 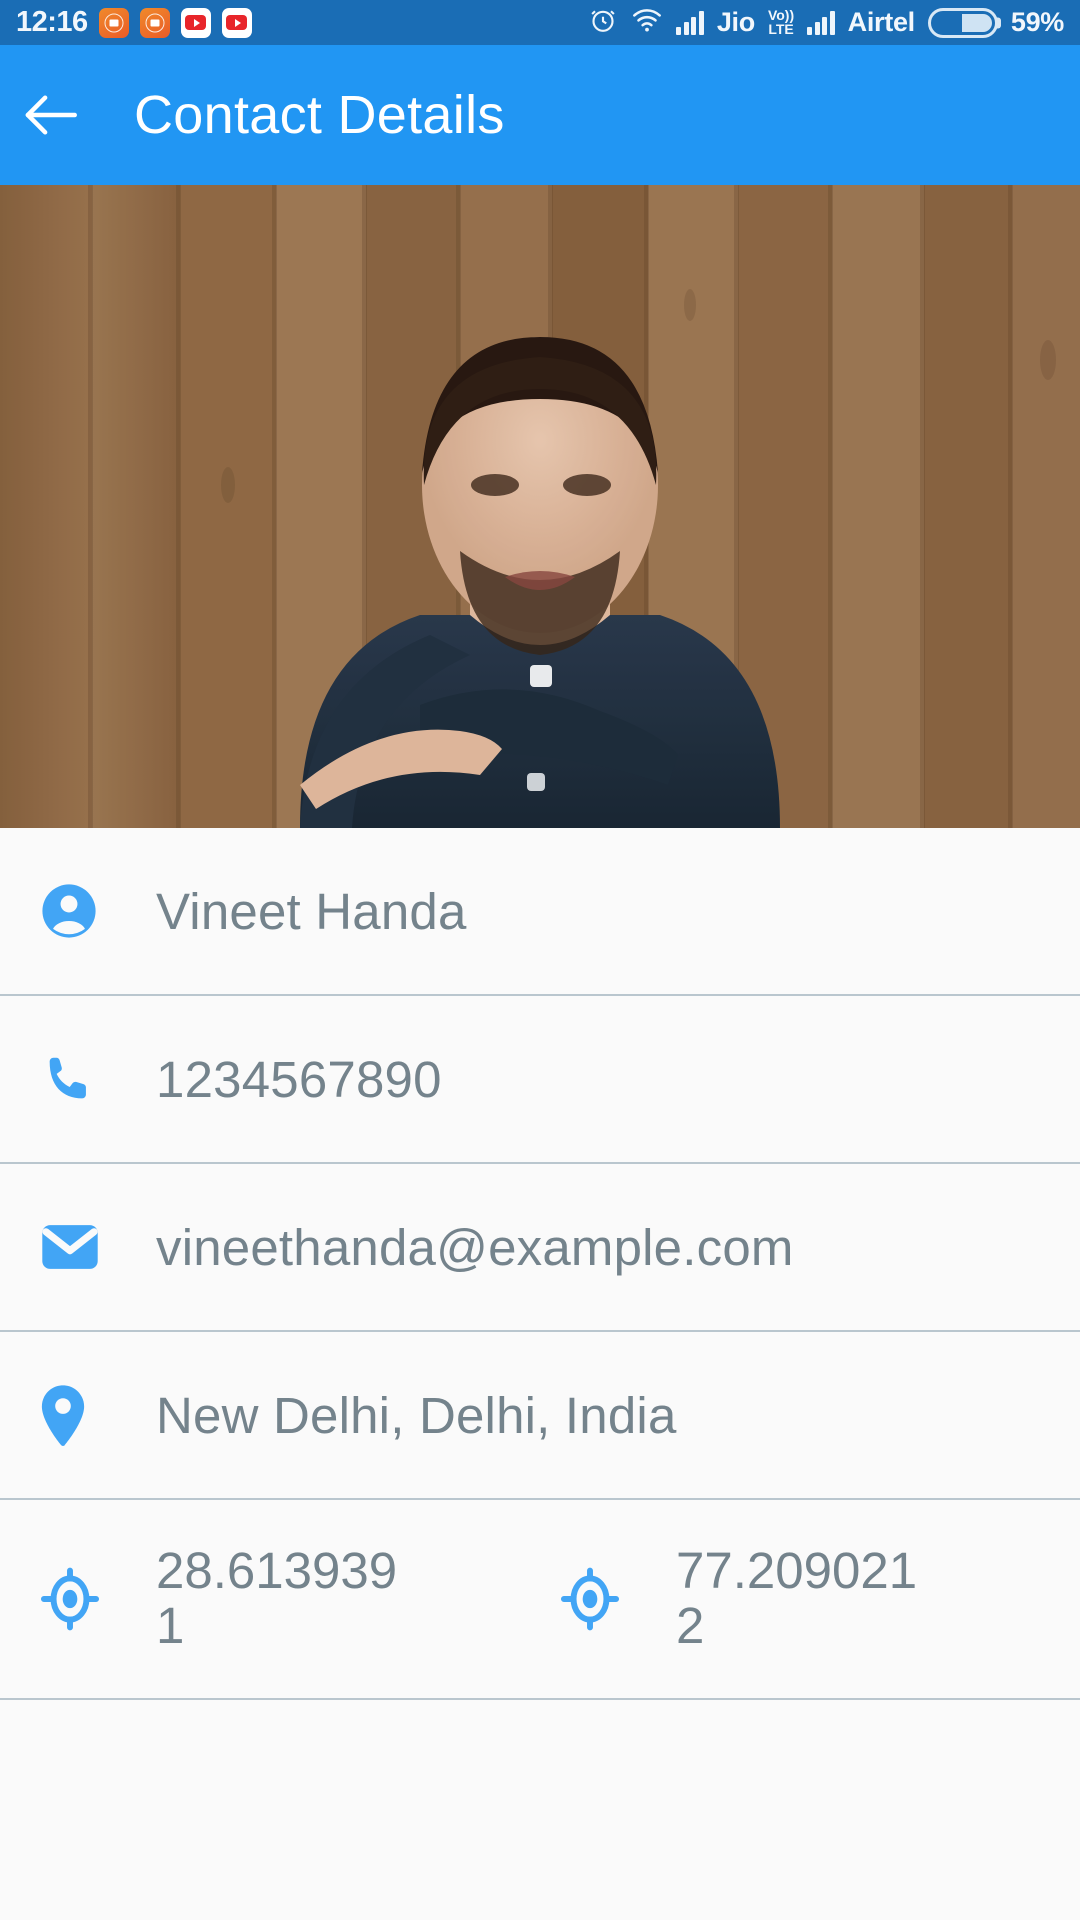 I want to click on contact-location-value: New Delhi, Delhi, India, so click(x=416, y=1415).